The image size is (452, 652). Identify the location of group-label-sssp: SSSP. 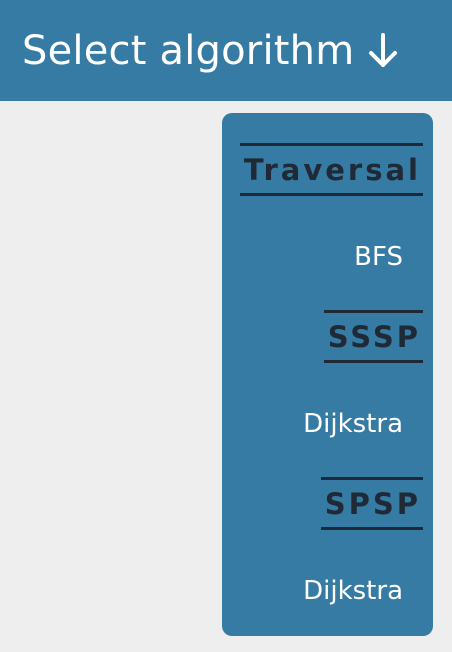
(373, 336).